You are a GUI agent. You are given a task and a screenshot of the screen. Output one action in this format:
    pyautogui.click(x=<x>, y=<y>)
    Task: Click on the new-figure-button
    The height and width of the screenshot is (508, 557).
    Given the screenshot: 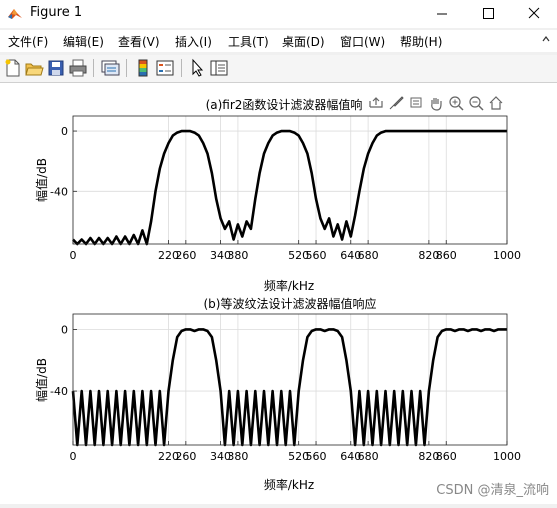 What is the action you would take?
    pyautogui.click(x=13, y=68)
    